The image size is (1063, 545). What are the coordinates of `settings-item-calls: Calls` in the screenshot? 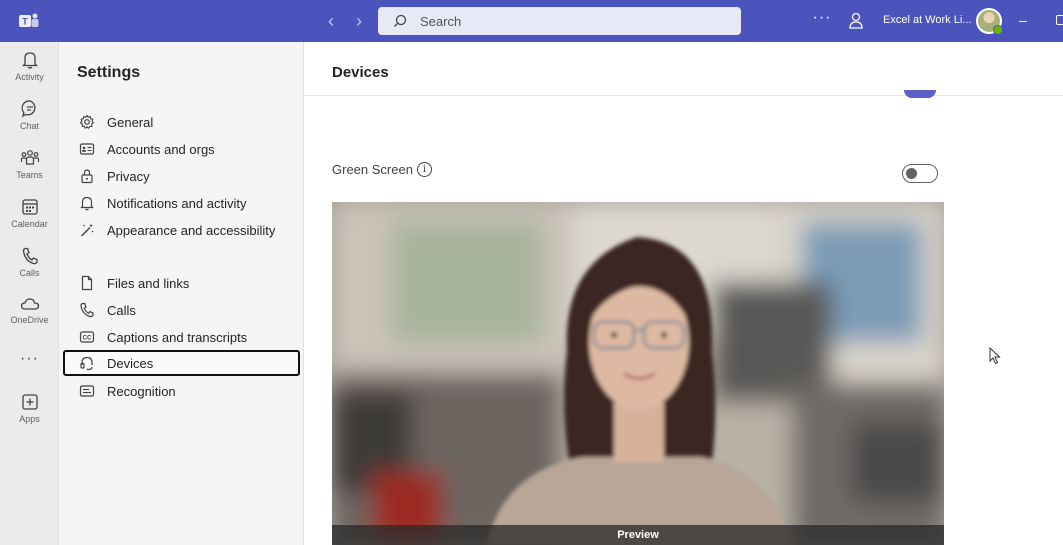 It's located at (181, 310).